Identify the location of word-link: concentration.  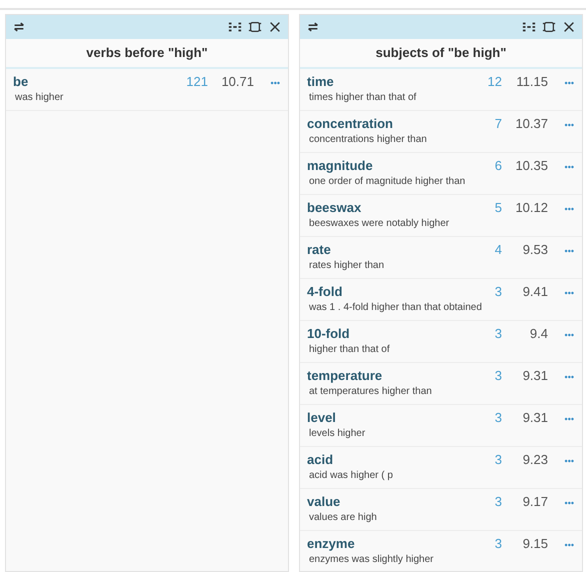
(389, 123).